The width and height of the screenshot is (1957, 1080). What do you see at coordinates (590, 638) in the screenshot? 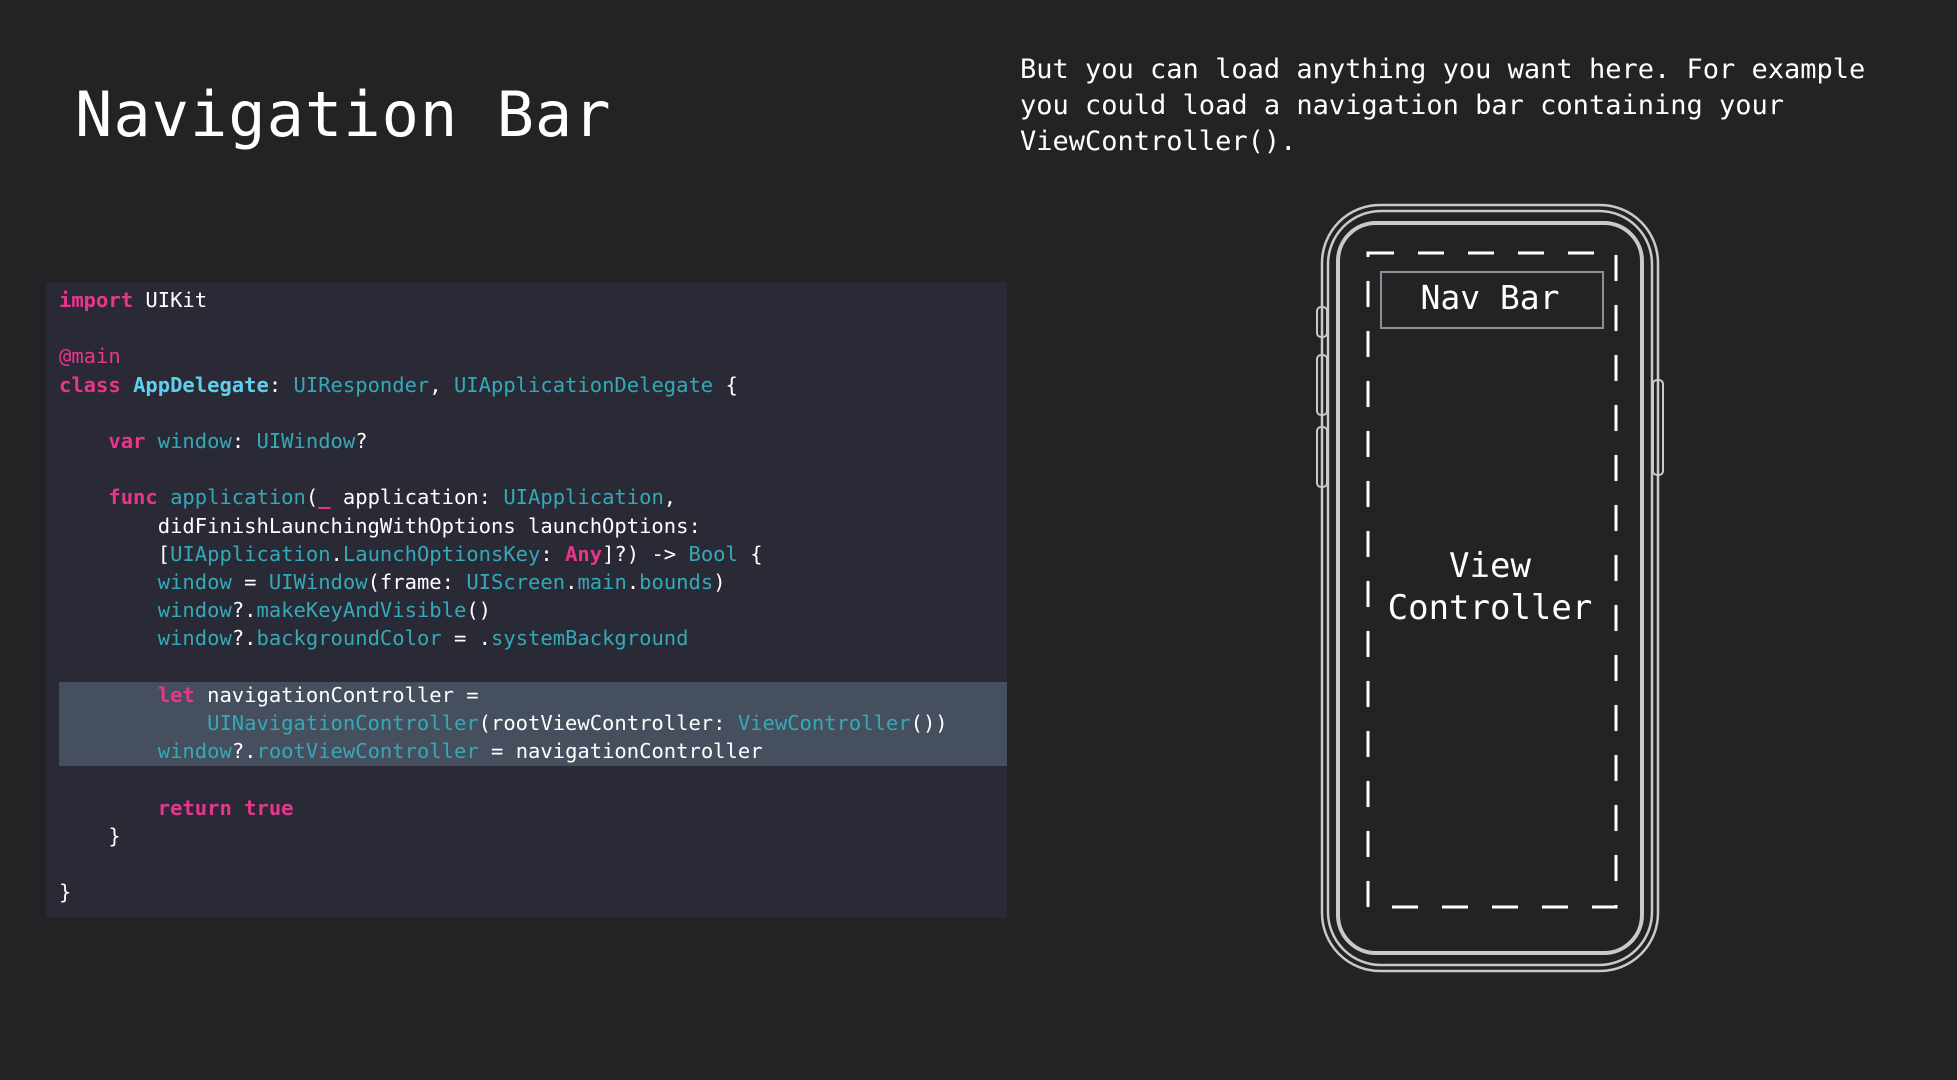
I see `code-token: systemBackground` at bounding box center [590, 638].